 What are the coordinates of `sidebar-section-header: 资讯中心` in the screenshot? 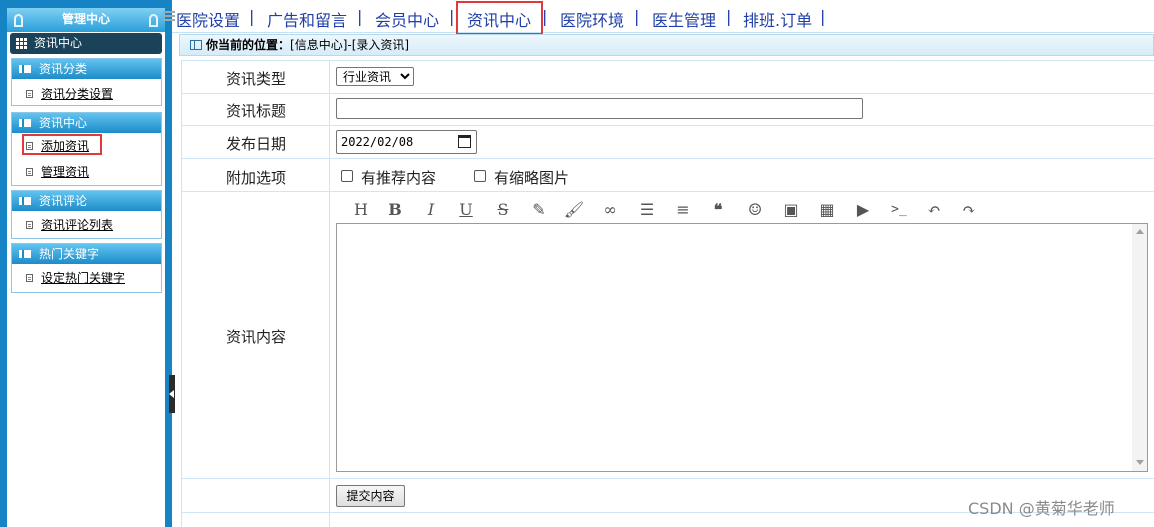 It's located at (86, 43).